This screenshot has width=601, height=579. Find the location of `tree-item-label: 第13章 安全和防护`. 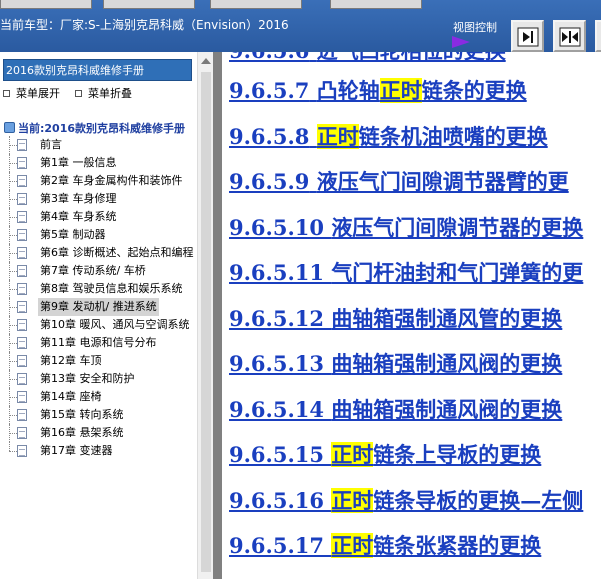

tree-item-label: 第13章 安全和防护 is located at coordinates (87, 378).